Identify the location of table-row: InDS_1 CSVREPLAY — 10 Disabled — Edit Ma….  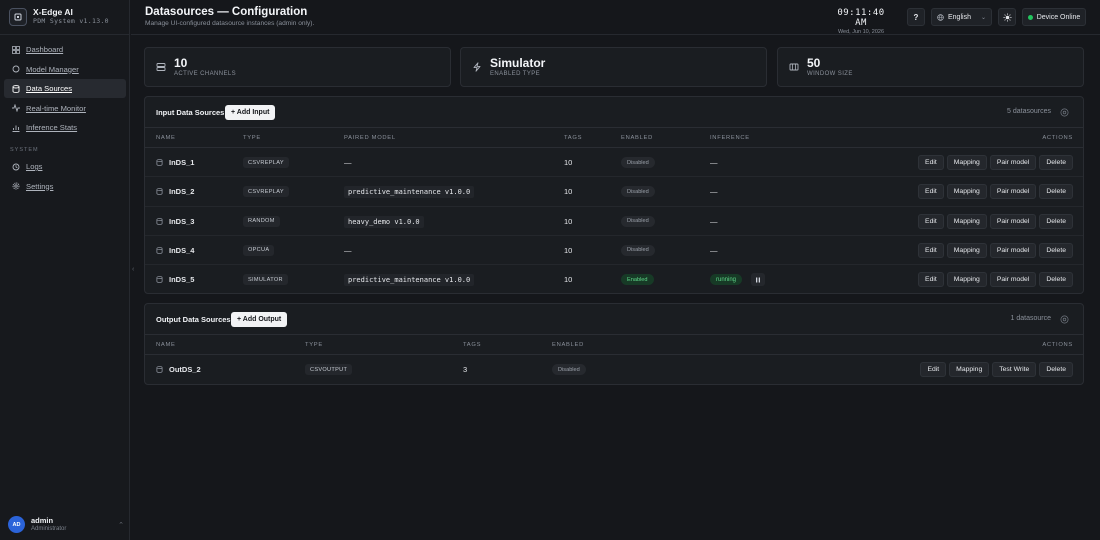
(614, 163).